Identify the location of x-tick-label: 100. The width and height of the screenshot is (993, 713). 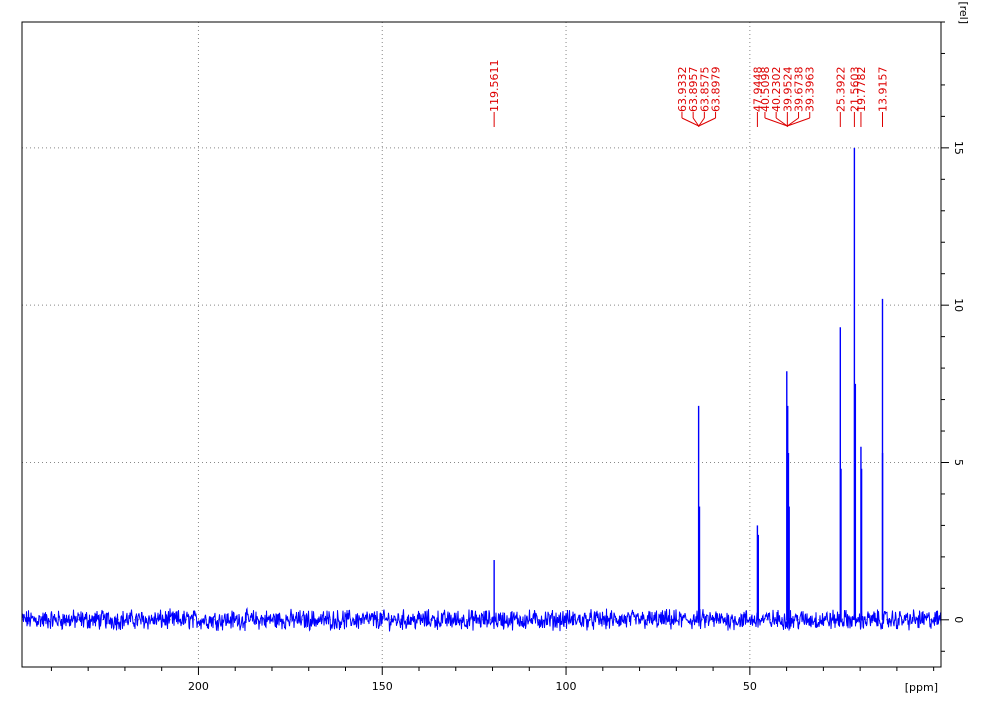
(566, 686).